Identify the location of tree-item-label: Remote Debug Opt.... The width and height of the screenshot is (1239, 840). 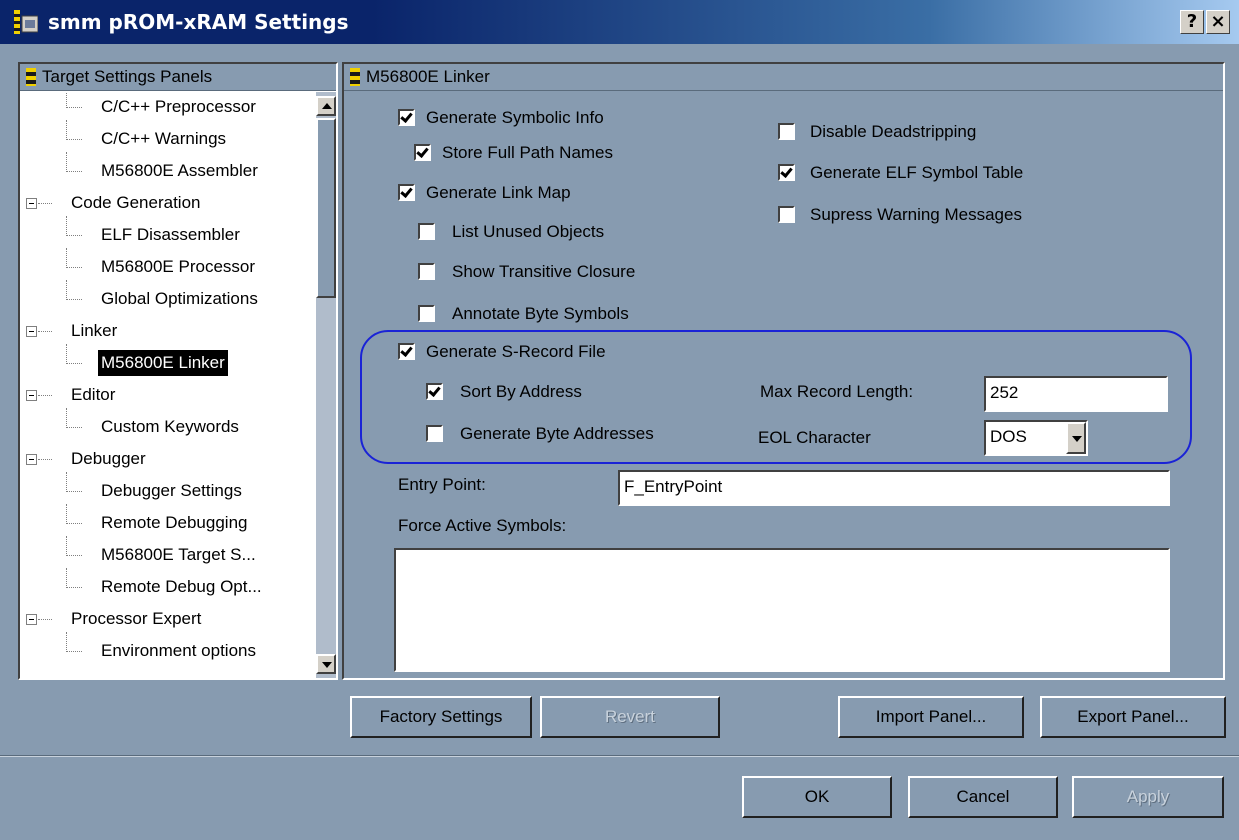
(181, 586).